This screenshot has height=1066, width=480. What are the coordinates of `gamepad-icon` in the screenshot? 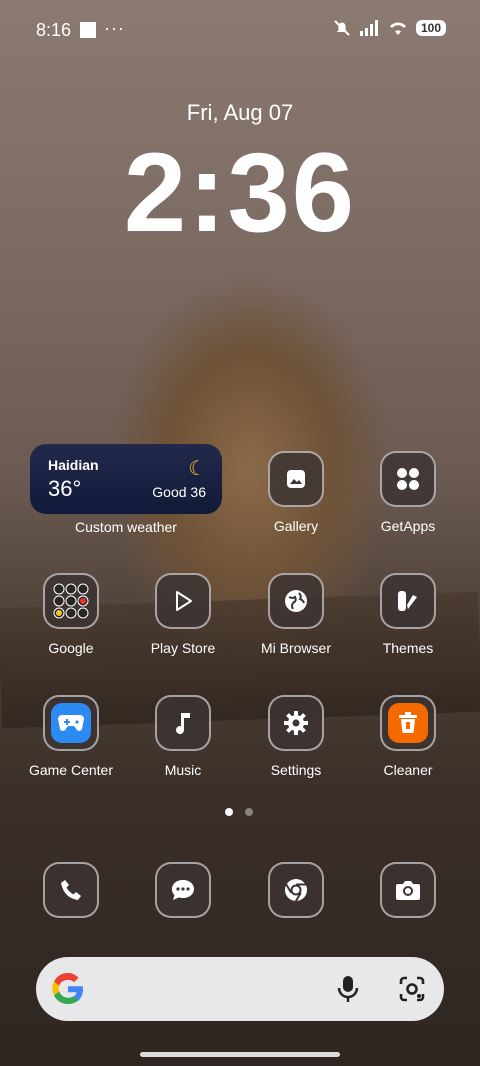 It's located at (71, 723).